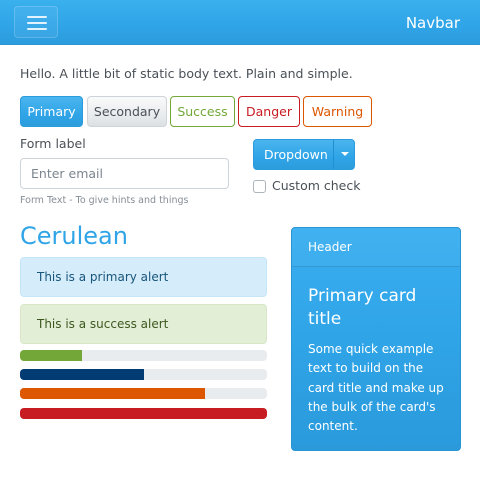 Image resolution: width=480 pixels, height=486 pixels. Describe the element at coordinates (104, 200) in the screenshot. I see `form-help-text: Form Text - To give hints and things` at that location.